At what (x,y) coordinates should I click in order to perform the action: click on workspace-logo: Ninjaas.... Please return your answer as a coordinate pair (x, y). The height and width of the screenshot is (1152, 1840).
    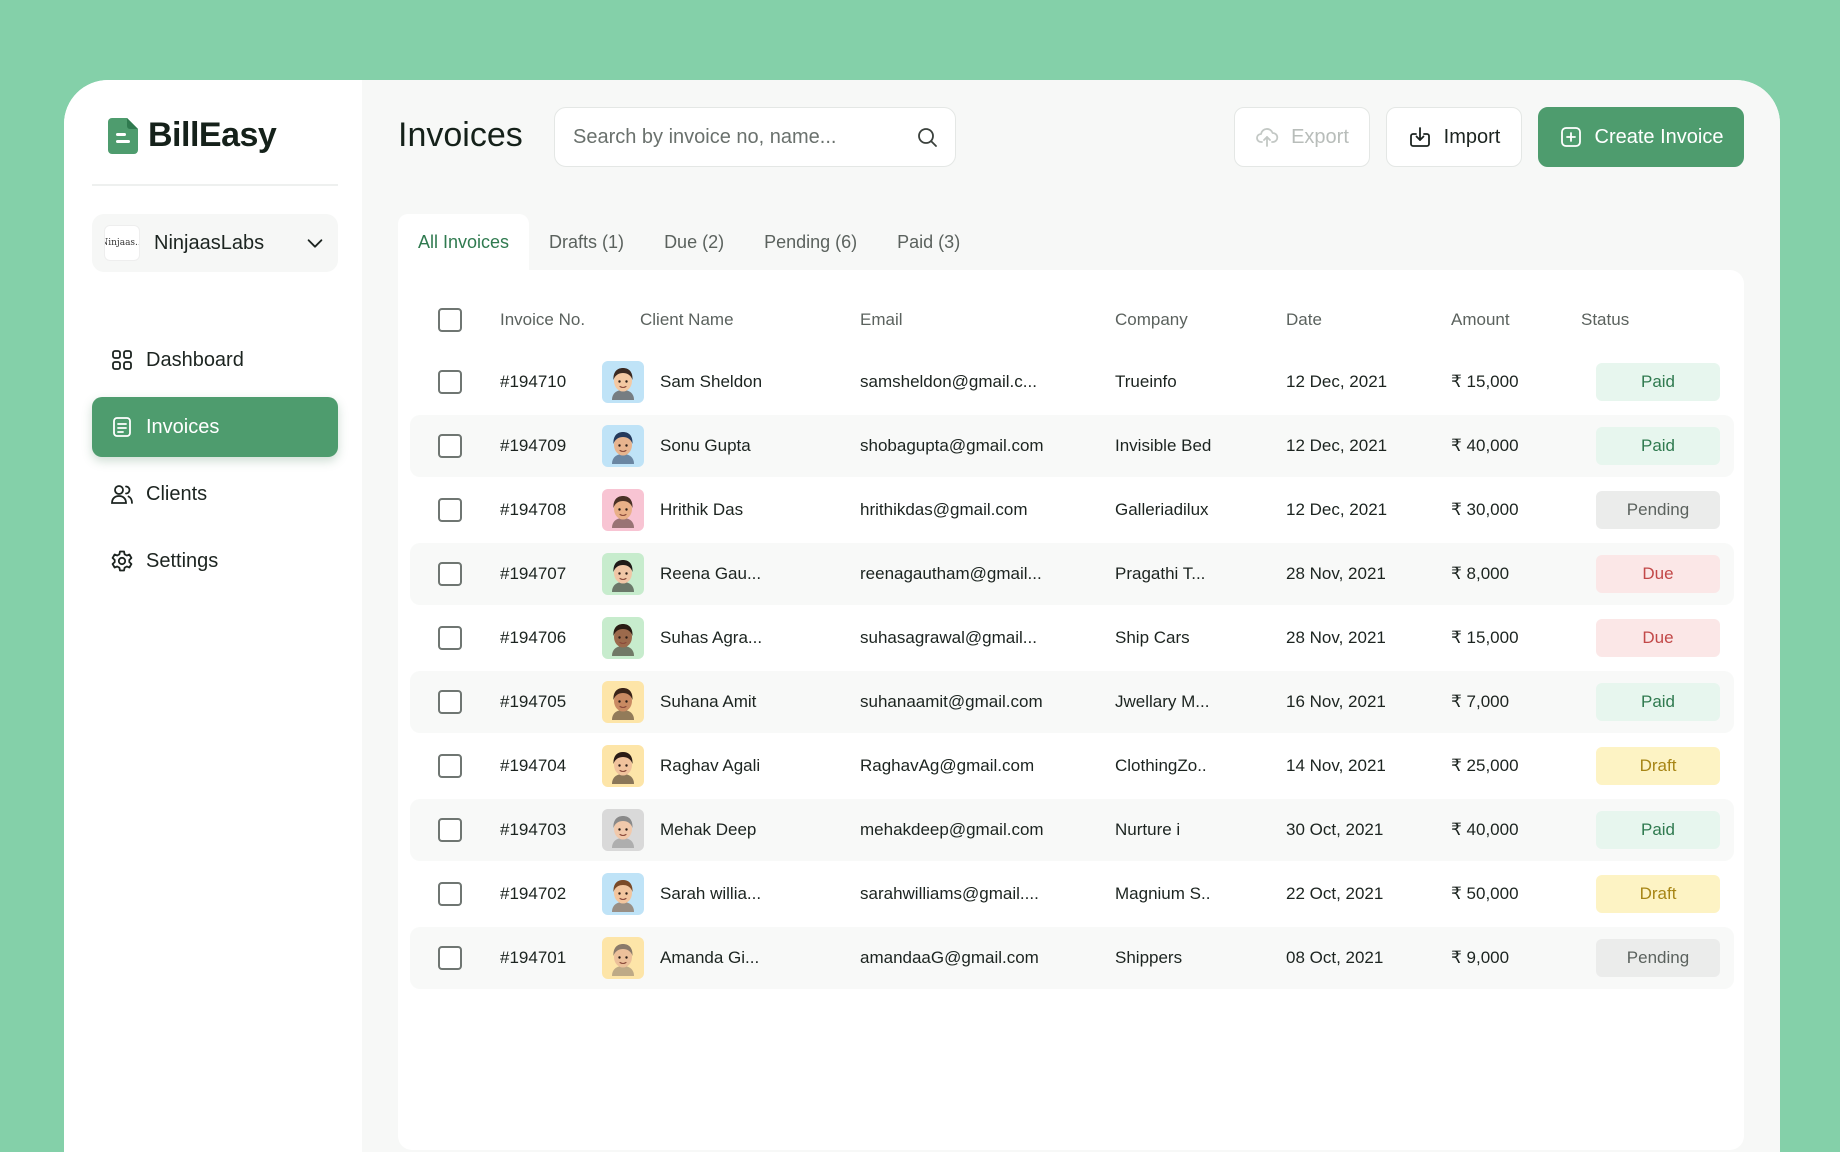
    Looking at the image, I should click on (122, 243).